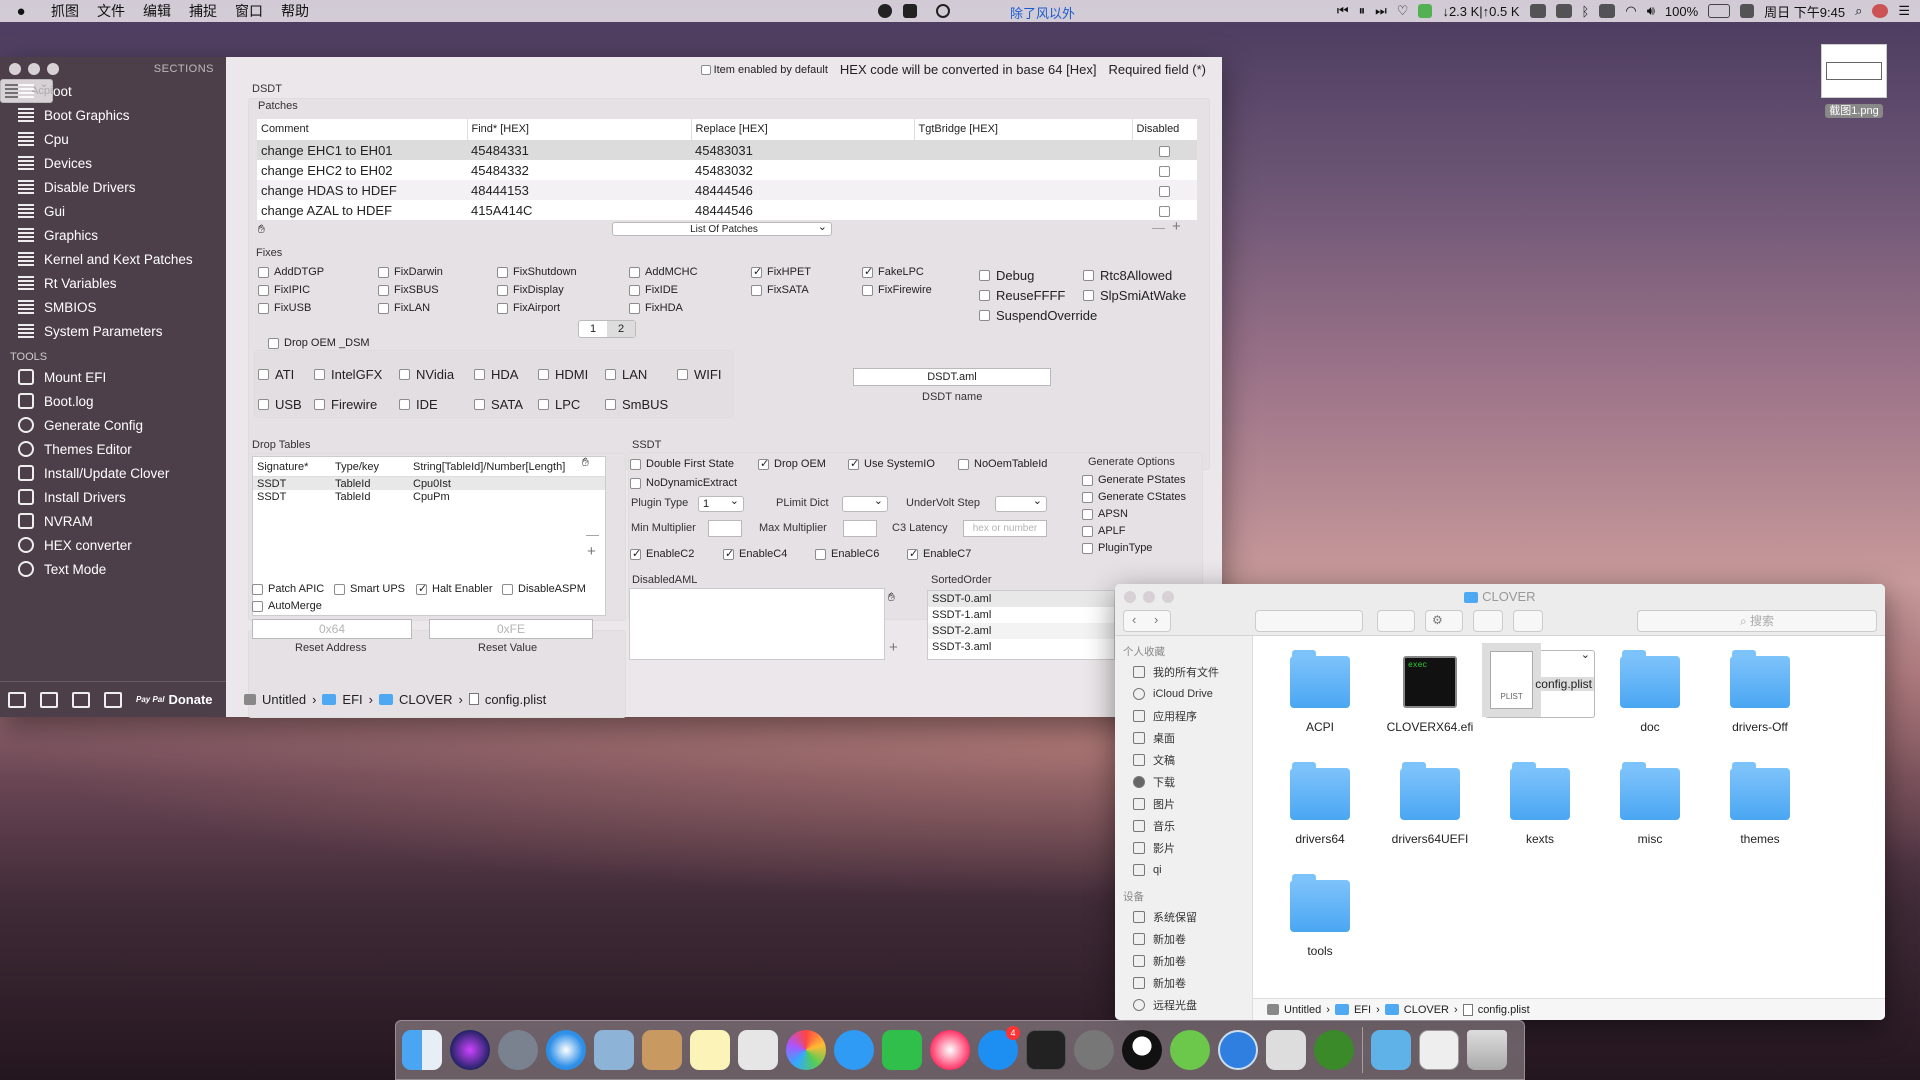 This screenshot has height=1080, width=1920. Describe the element at coordinates (249, 11) in the screenshot. I see `menu-item-window: 窗口` at that location.